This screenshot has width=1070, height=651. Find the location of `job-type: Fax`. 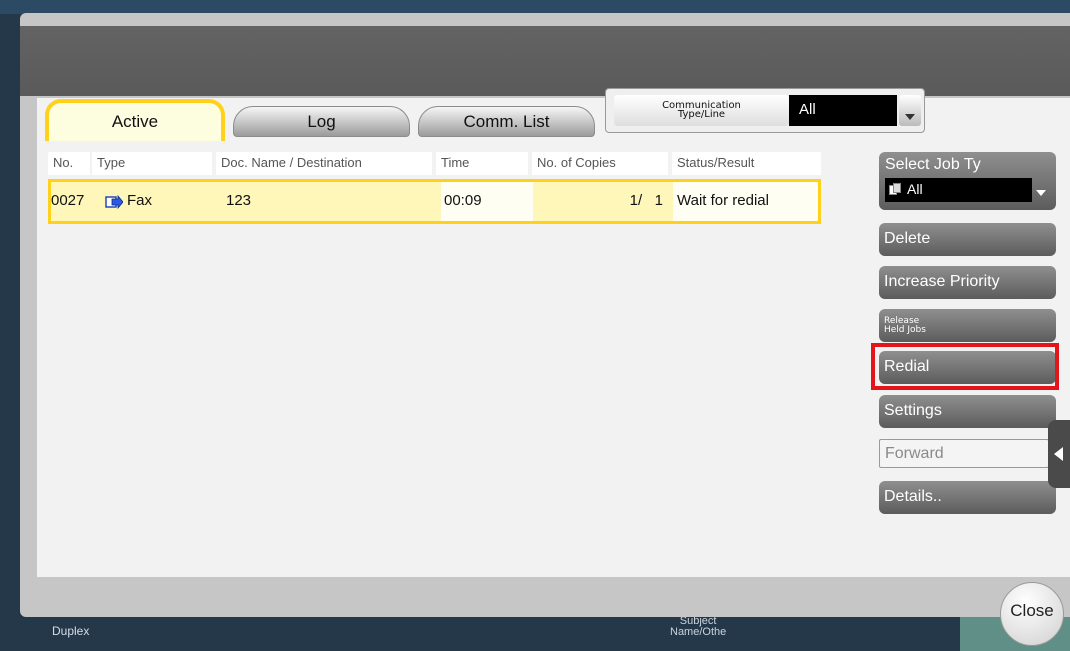

job-type: Fax is located at coordinates (140, 200).